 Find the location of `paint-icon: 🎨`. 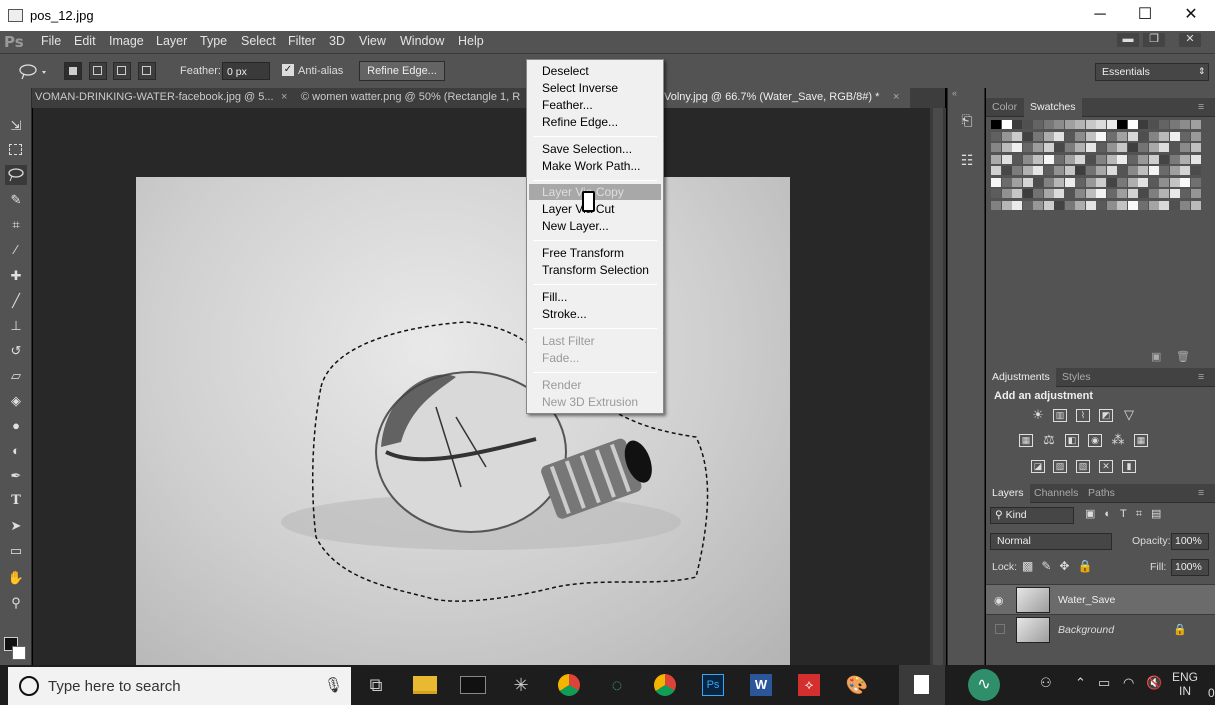

paint-icon: 🎨 is located at coordinates (857, 685).